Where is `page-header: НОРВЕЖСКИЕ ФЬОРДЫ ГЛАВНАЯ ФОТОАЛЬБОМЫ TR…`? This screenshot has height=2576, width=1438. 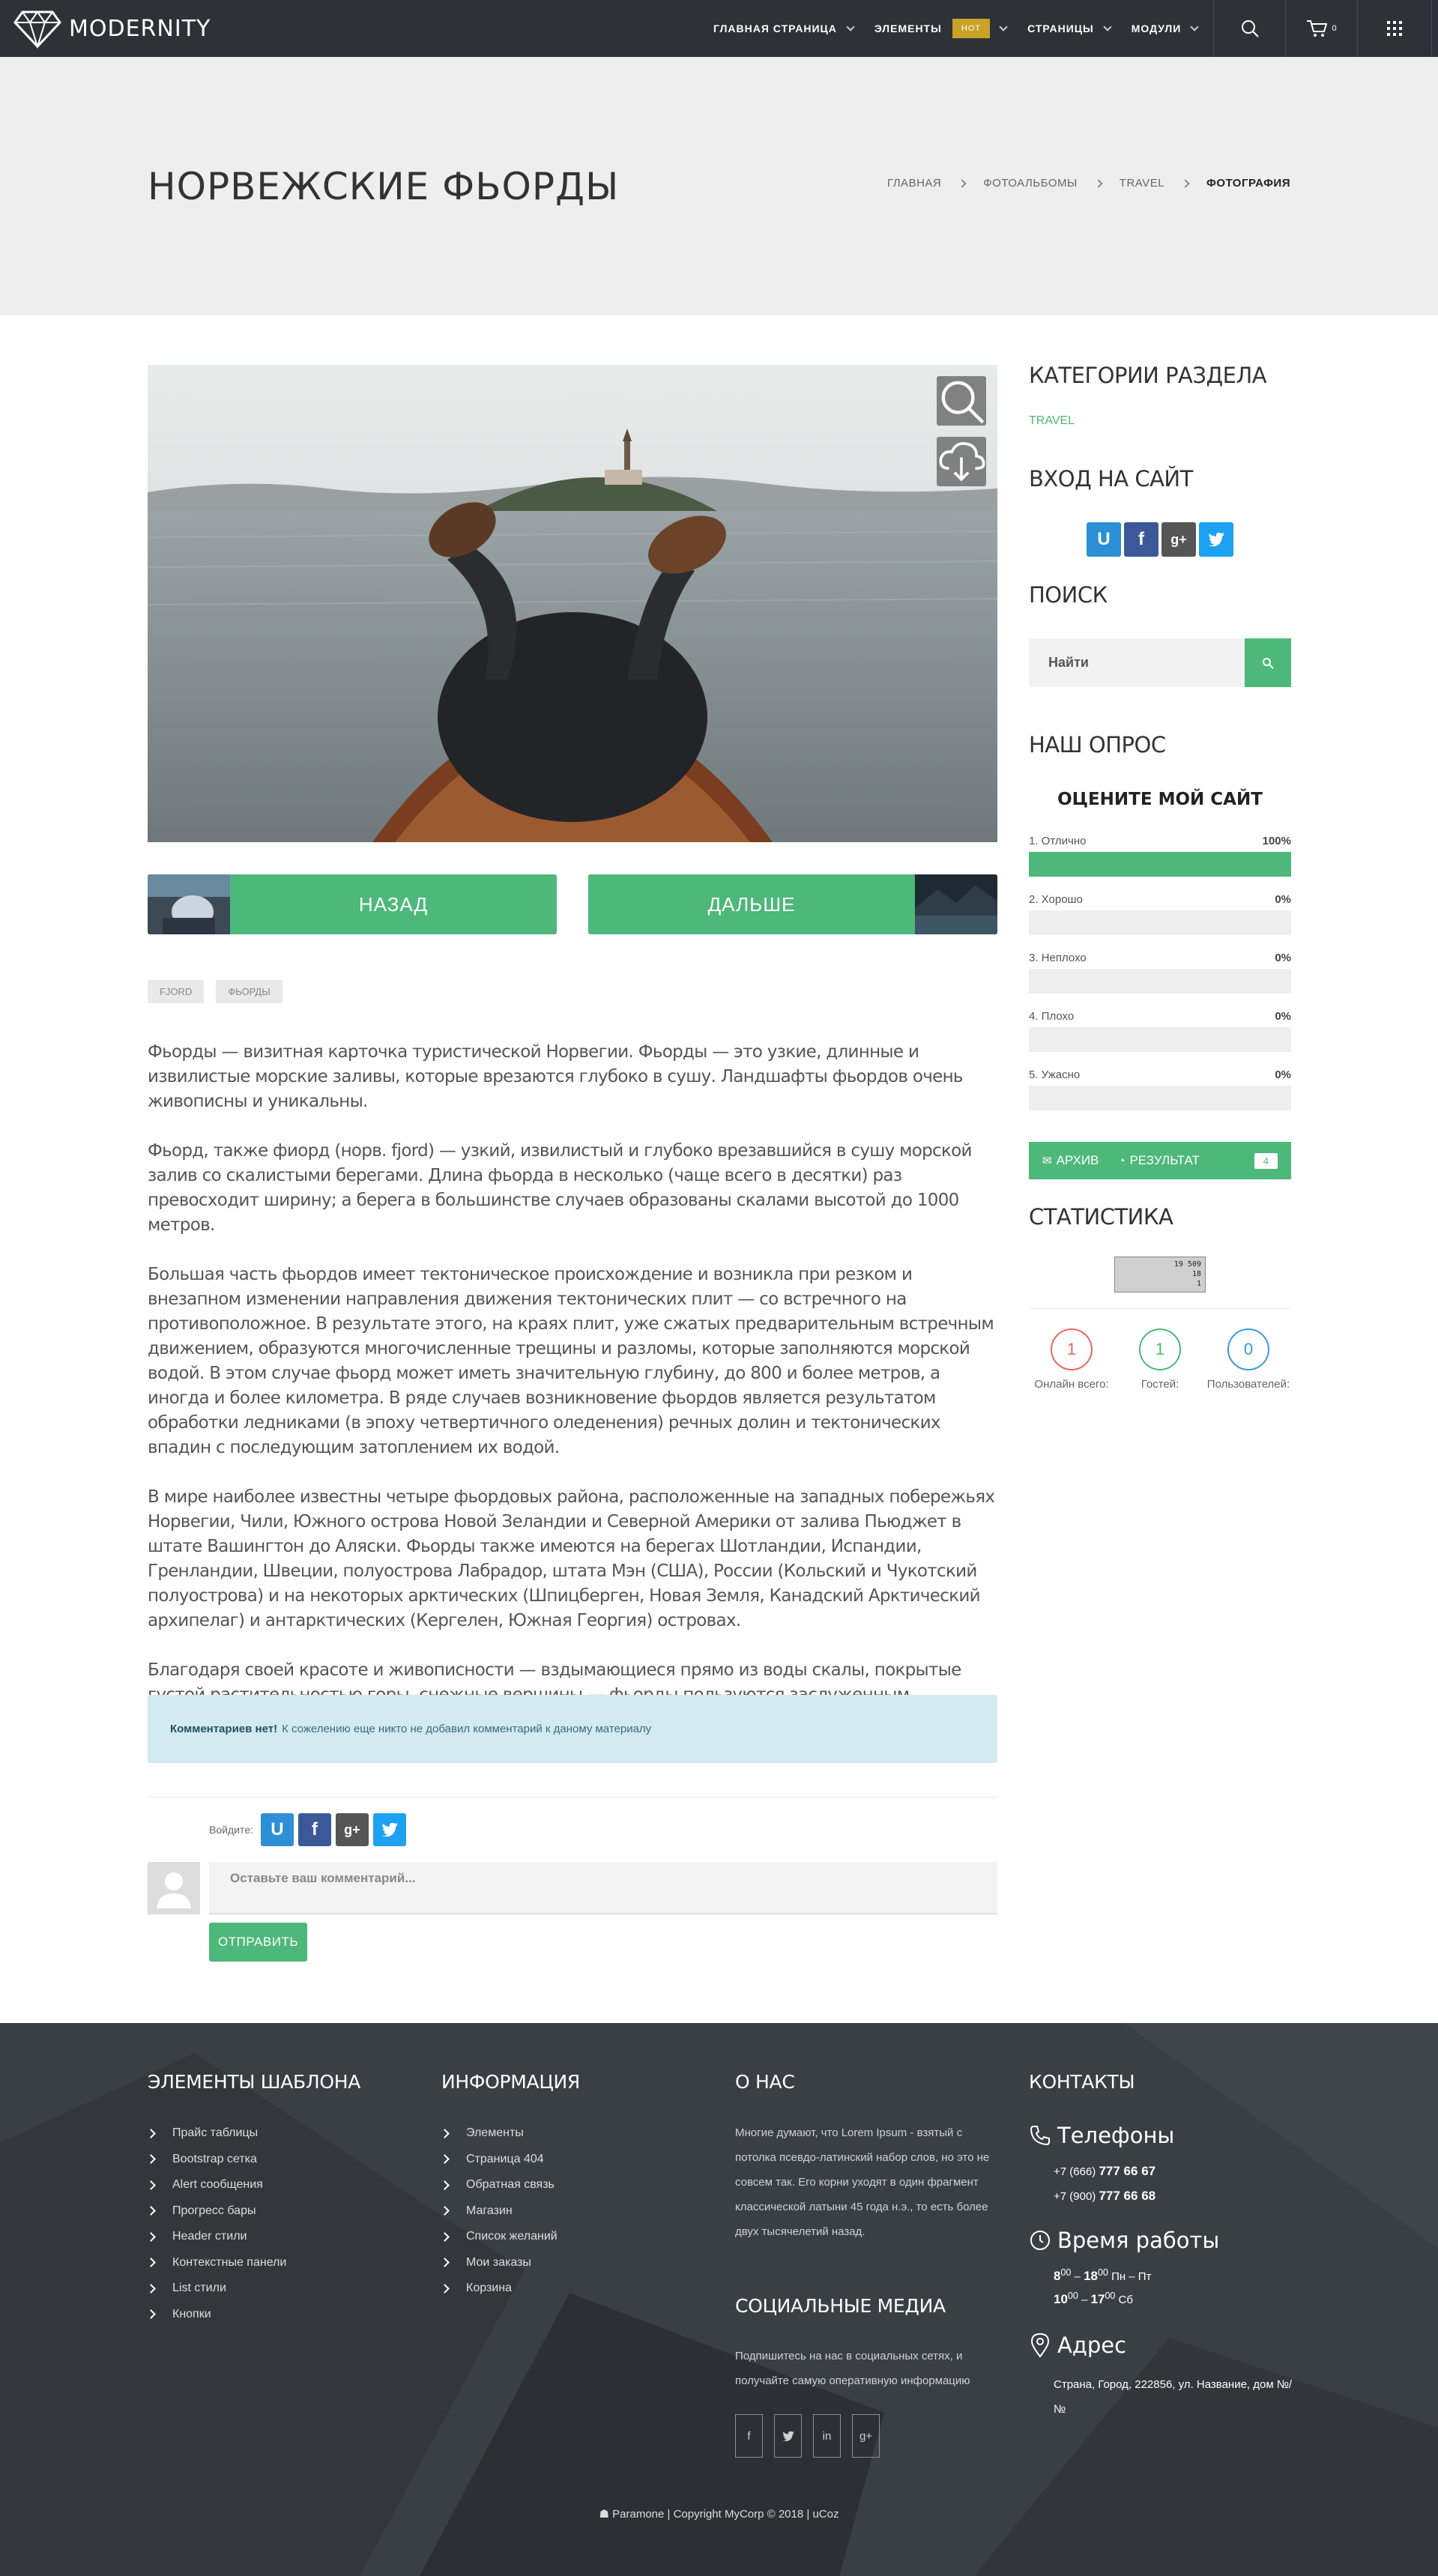
page-header: НОРВЕЖСКИЕ ФЬОРДЫ ГЛАВНАЯ ФОТОАЛЬБОМЫ TR… is located at coordinates (719, 186).